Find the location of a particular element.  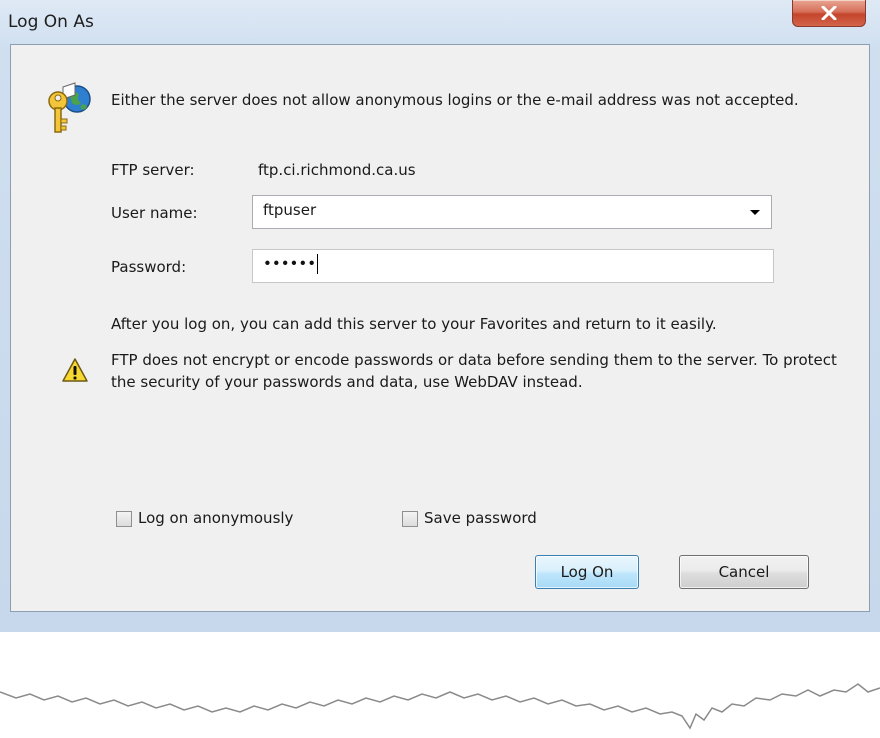

close-icon is located at coordinates (829, 13).